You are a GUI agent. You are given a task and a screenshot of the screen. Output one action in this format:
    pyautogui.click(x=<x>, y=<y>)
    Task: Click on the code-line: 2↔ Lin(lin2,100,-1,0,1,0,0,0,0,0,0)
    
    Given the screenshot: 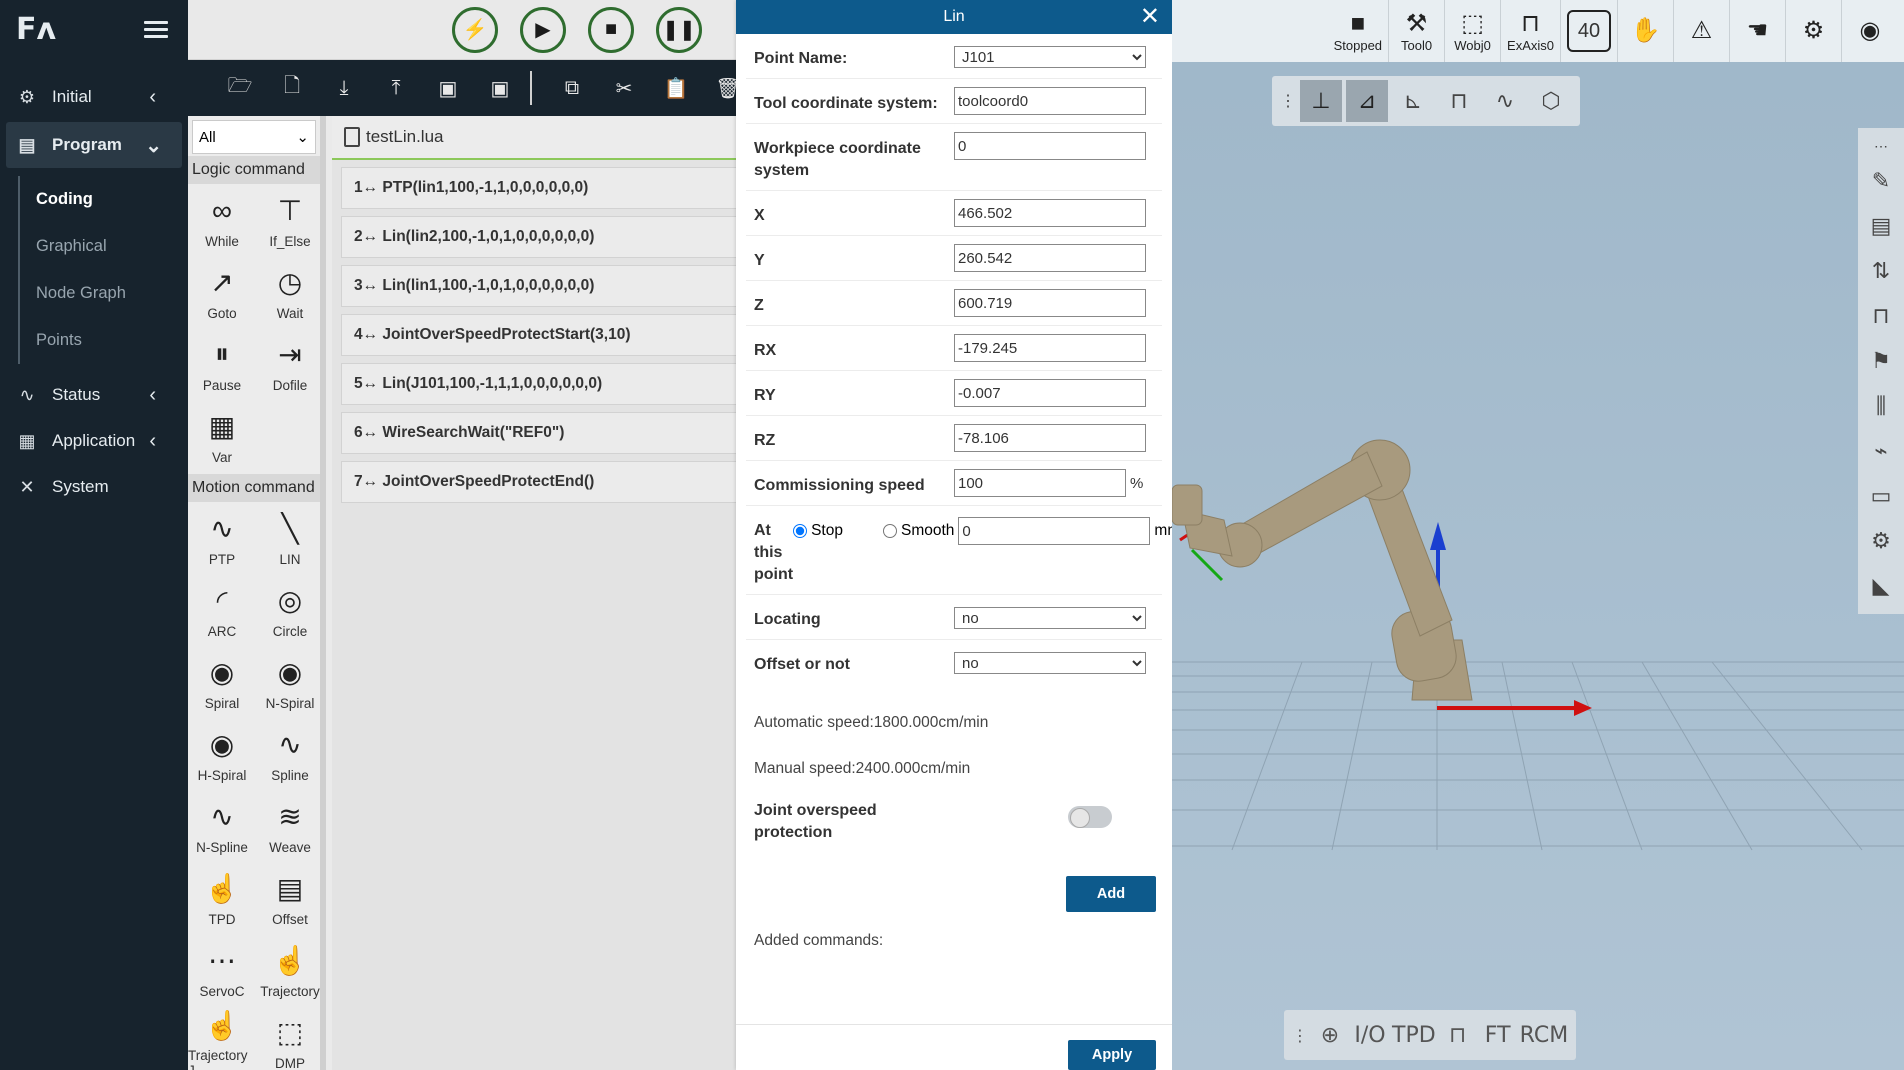 What is the action you would take?
    pyautogui.click(x=541, y=237)
    